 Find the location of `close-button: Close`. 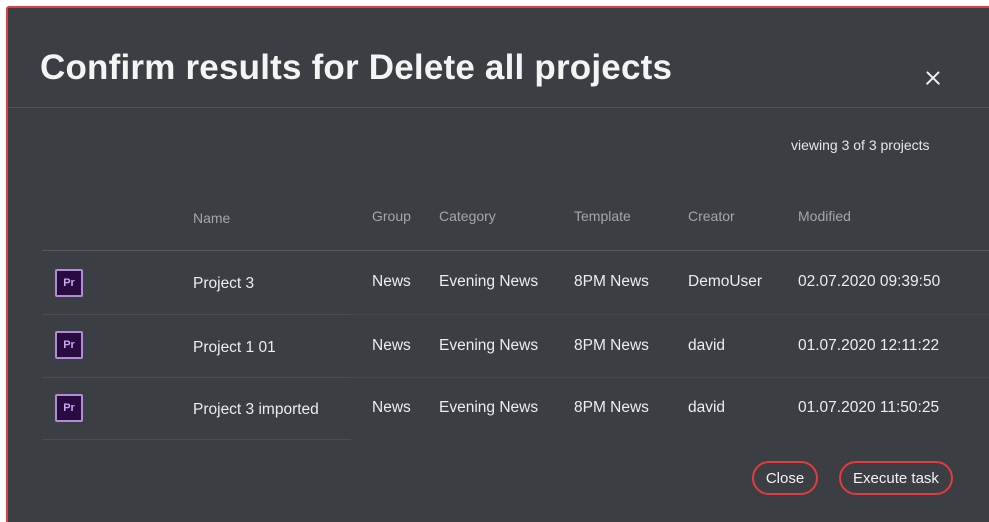

close-button: Close is located at coordinates (785, 478).